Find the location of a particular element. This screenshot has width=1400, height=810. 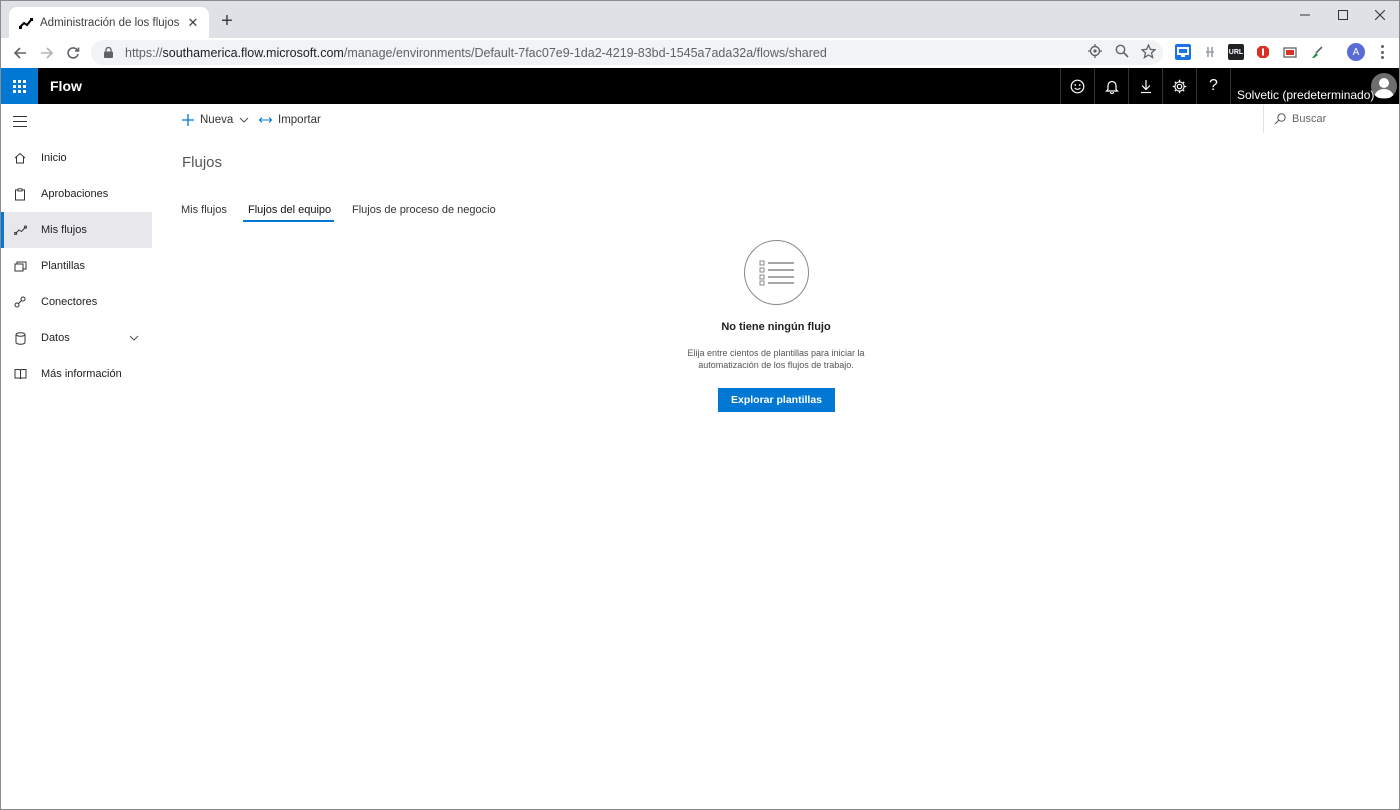

download-icon is located at coordinates (1145, 86).